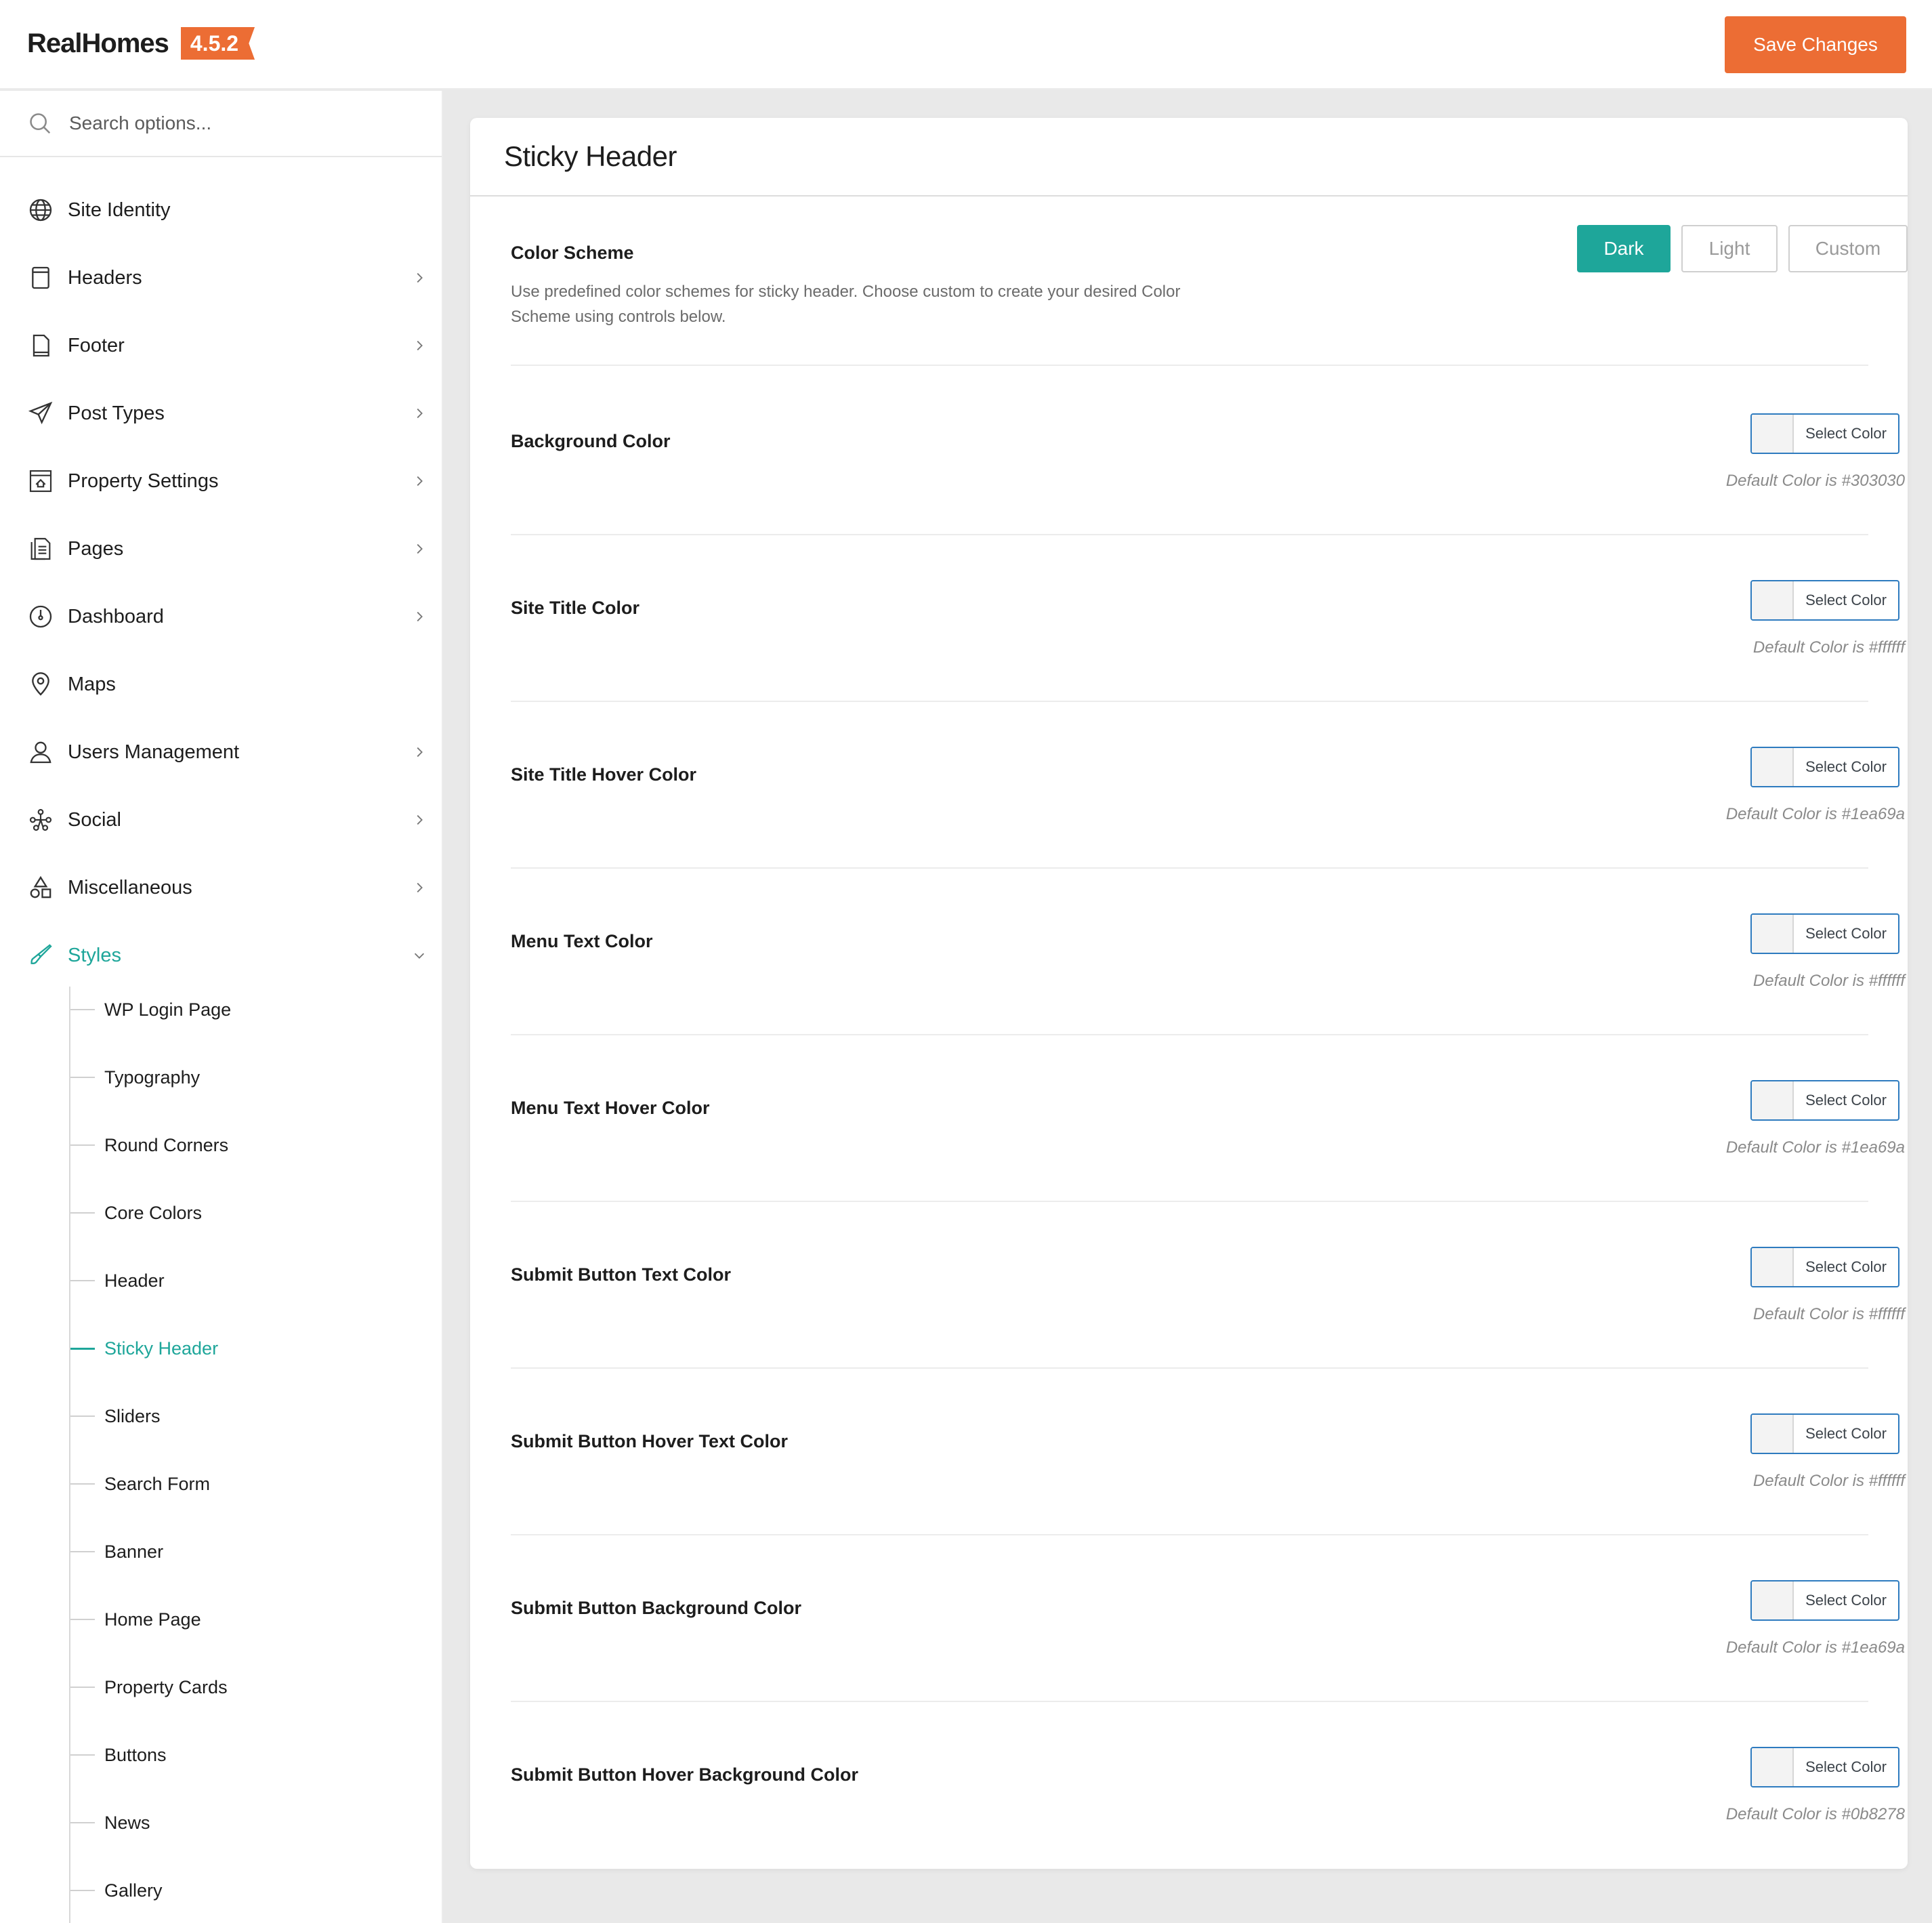  What do you see at coordinates (1729, 249) in the screenshot?
I see `scheme-option-light: Light` at bounding box center [1729, 249].